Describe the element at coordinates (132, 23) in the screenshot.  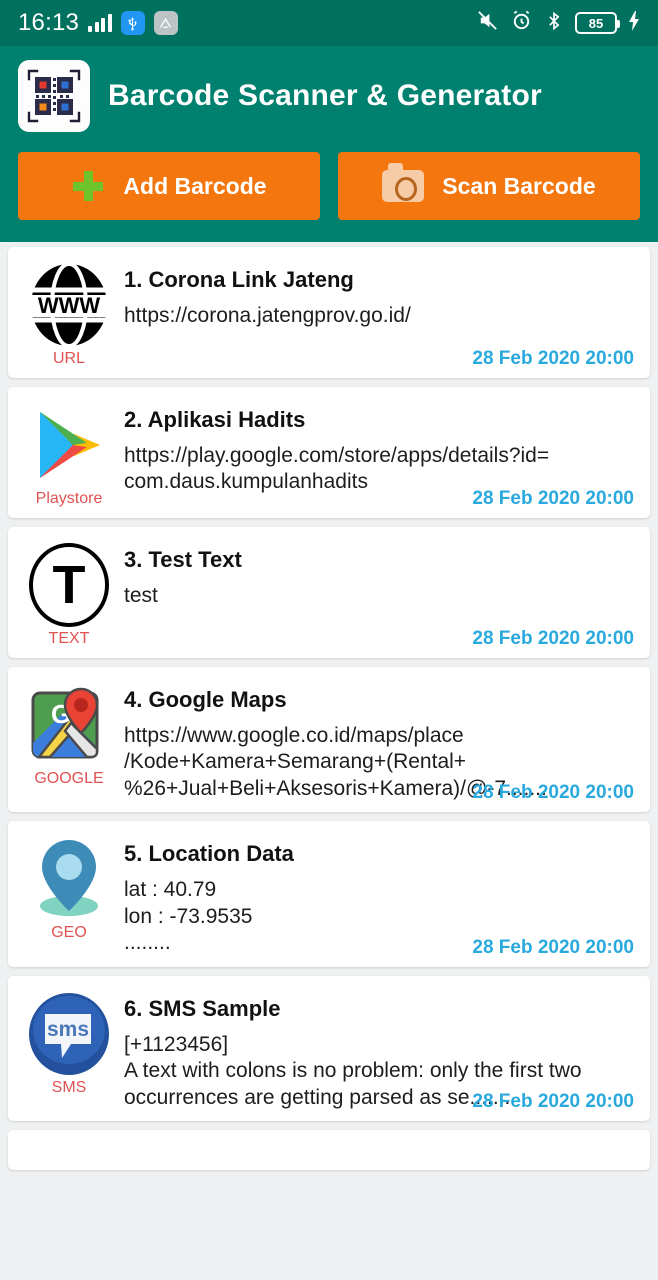
I see `usb-icon` at that location.